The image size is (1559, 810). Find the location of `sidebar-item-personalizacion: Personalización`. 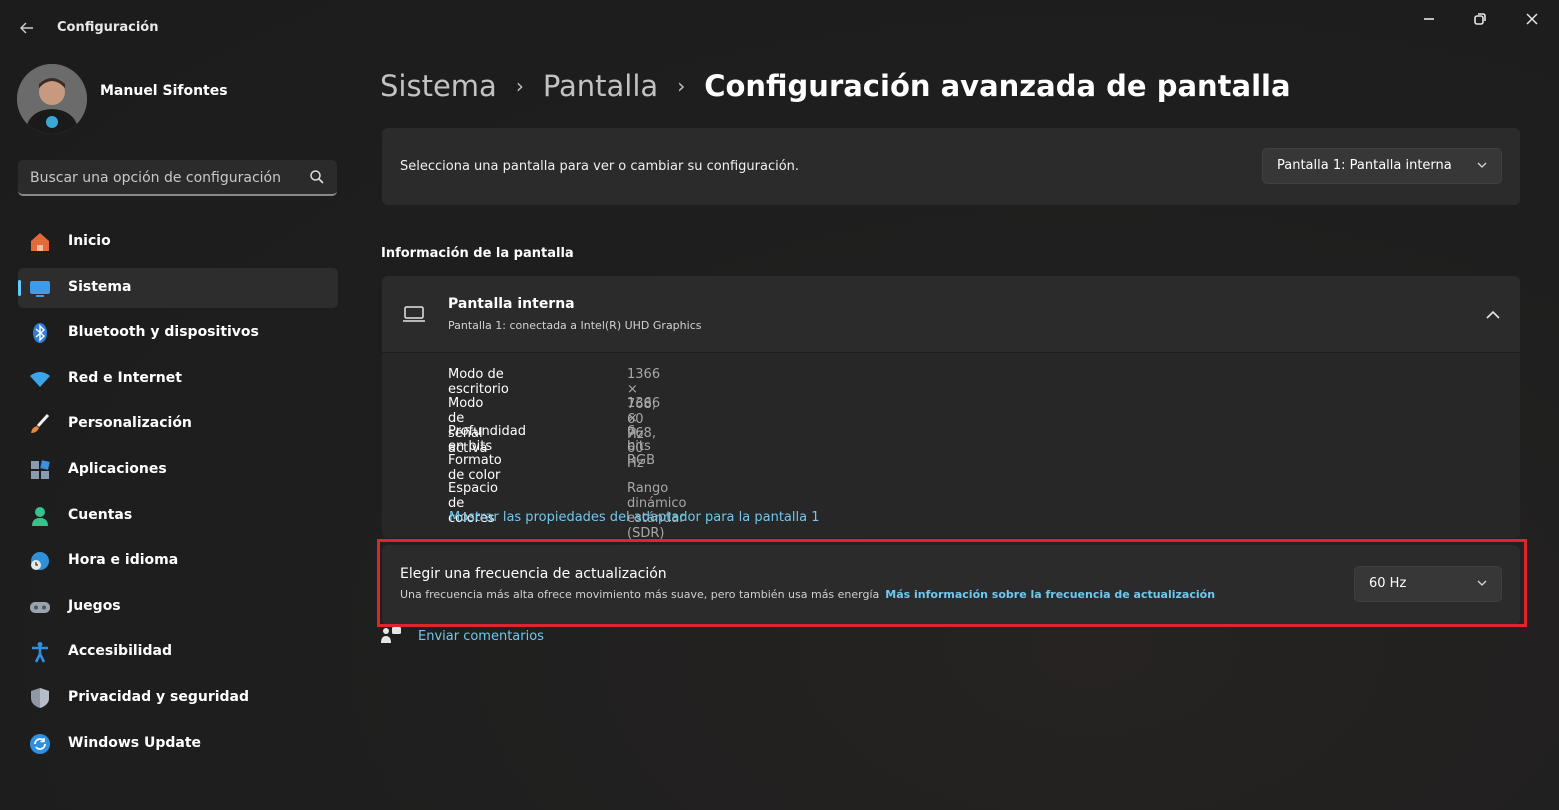

sidebar-item-personalizacion: Personalización is located at coordinates (178, 424).